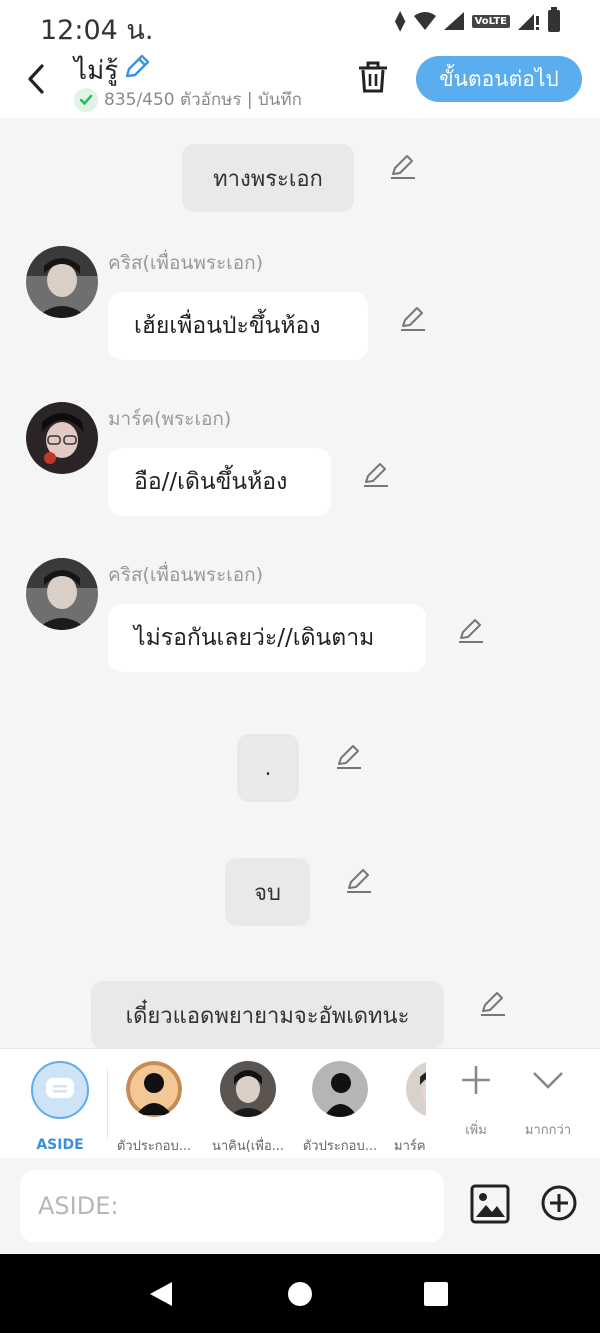  What do you see at coordinates (424, 21) in the screenshot?
I see `wifi-icon` at bounding box center [424, 21].